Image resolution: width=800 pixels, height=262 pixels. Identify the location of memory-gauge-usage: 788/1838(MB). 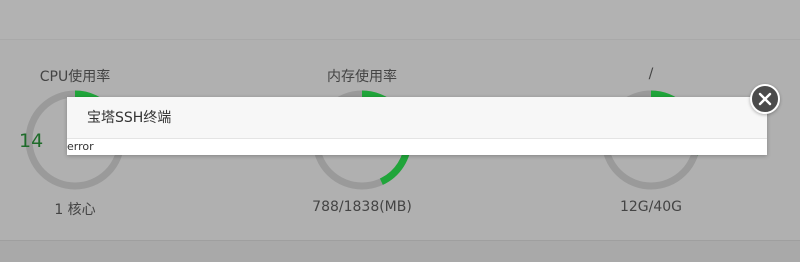
(362, 207).